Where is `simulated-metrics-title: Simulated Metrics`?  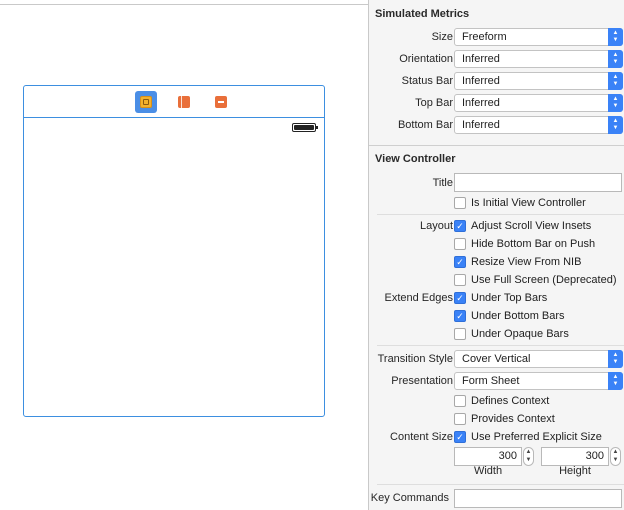 simulated-metrics-title: Simulated Metrics is located at coordinates (422, 14).